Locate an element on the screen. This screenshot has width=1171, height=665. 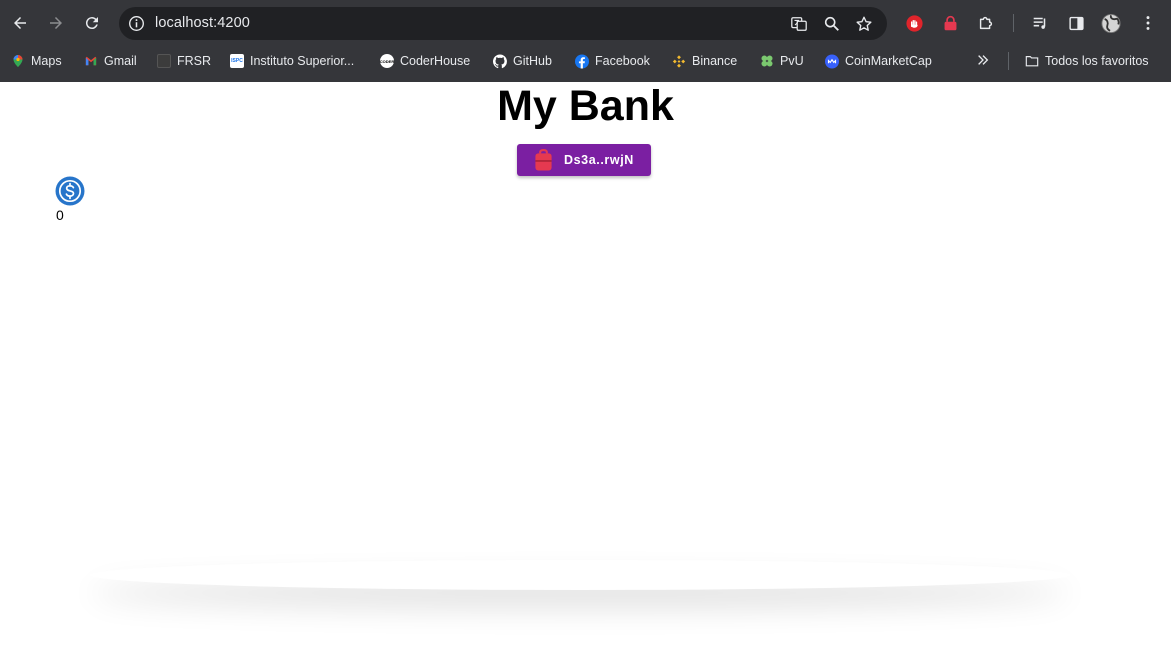
bookmark-label: PvU is located at coordinates (792, 61).